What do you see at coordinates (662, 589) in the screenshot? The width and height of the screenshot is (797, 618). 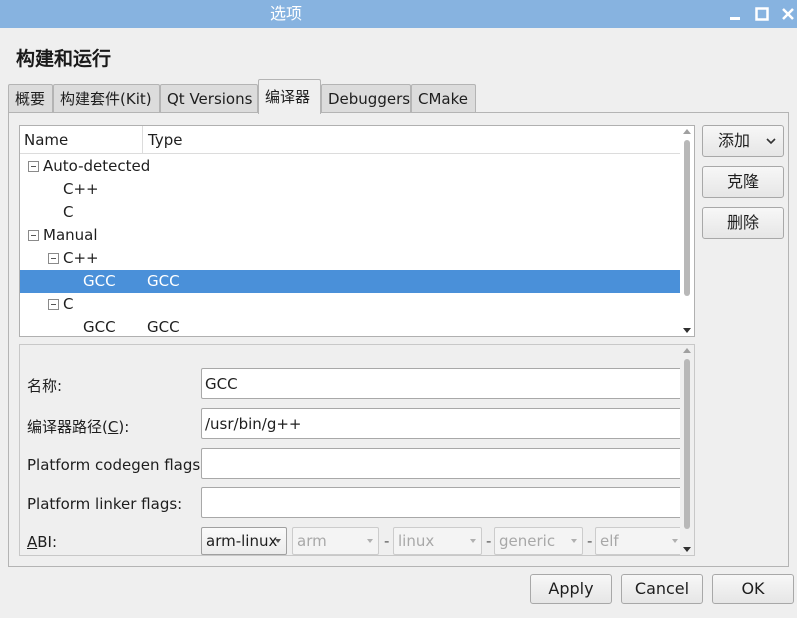 I see `cancel-button: Cancel` at bounding box center [662, 589].